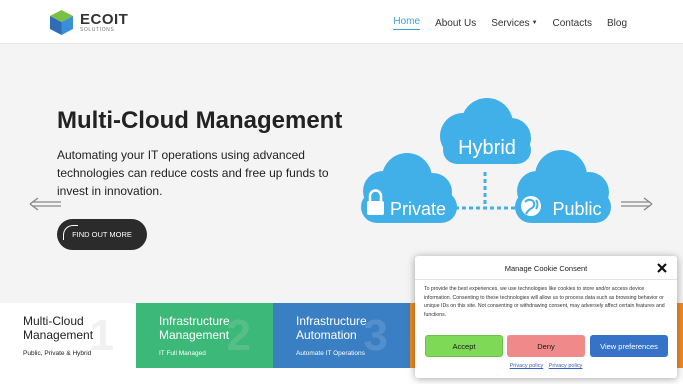 The height and width of the screenshot is (384, 683). Describe the element at coordinates (576, 209) in the screenshot. I see `public-label: Public` at that location.